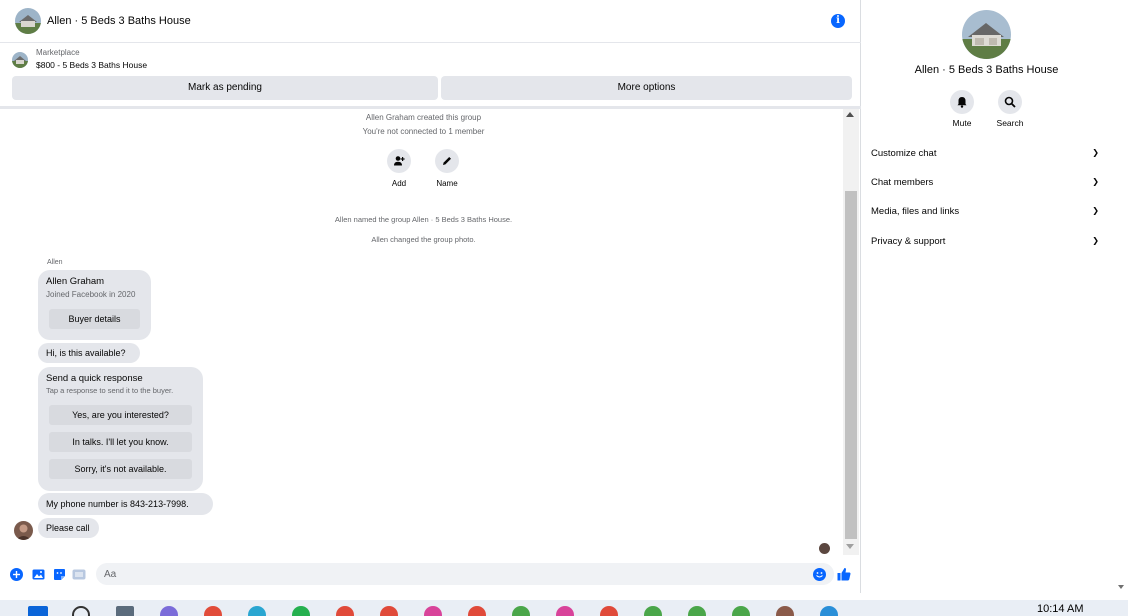 The width and height of the screenshot is (1128, 616). I want to click on emoji-icon, so click(819, 574).